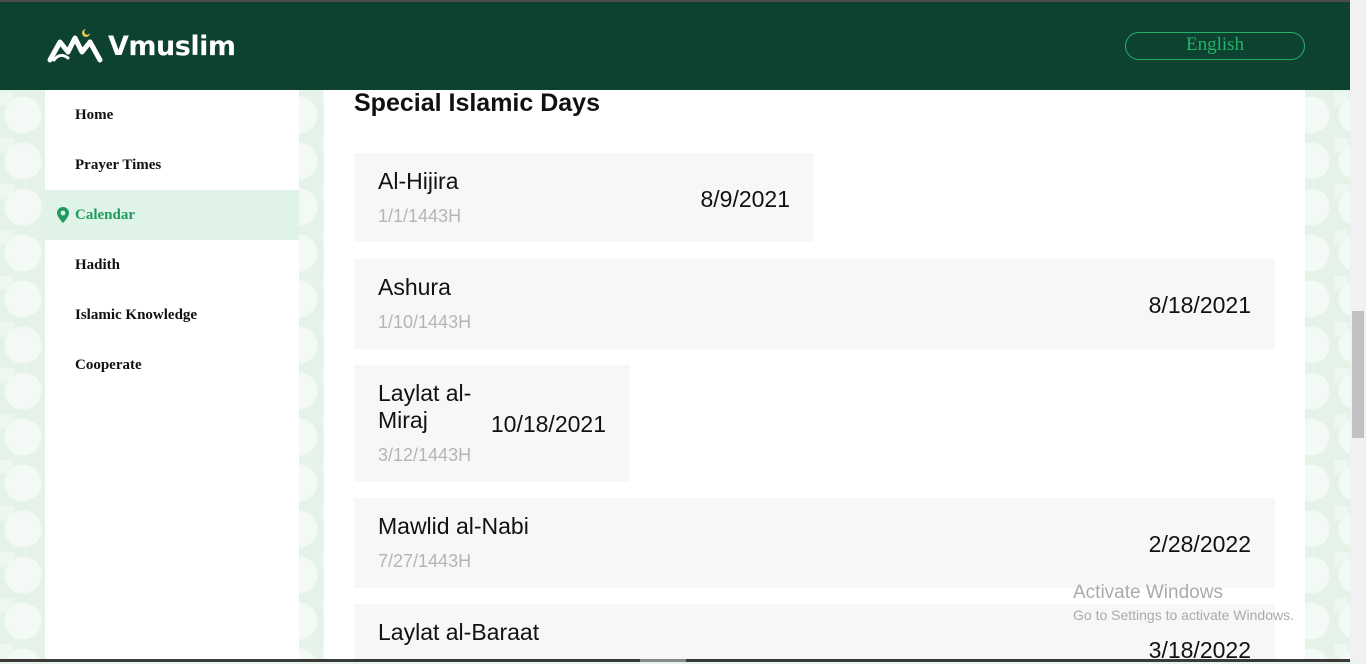  What do you see at coordinates (425, 455) in the screenshot?
I see `day-hijri-date: 3/12/1443H` at bounding box center [425, 455].